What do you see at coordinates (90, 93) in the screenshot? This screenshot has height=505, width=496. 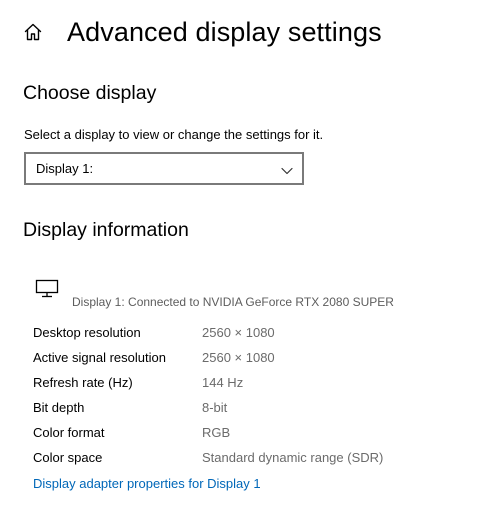 I see `choose-display-heading: Choose display` at bounding box center [90, 93].